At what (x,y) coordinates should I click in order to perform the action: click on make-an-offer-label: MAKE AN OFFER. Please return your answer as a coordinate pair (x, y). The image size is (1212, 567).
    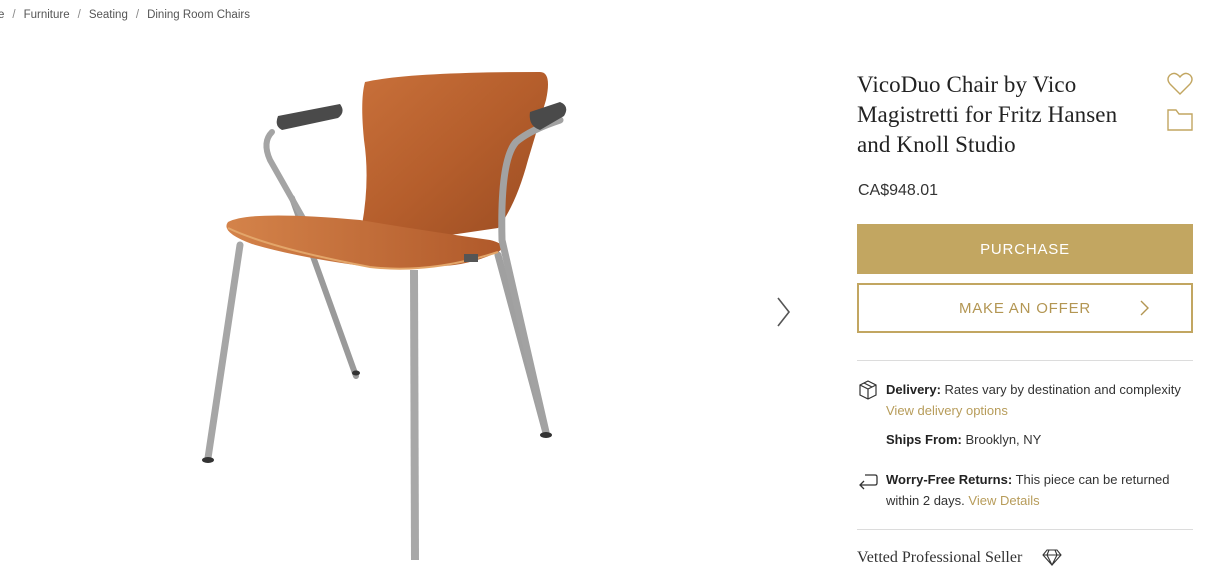
    Looking at the image, I should click on (1025, 308).